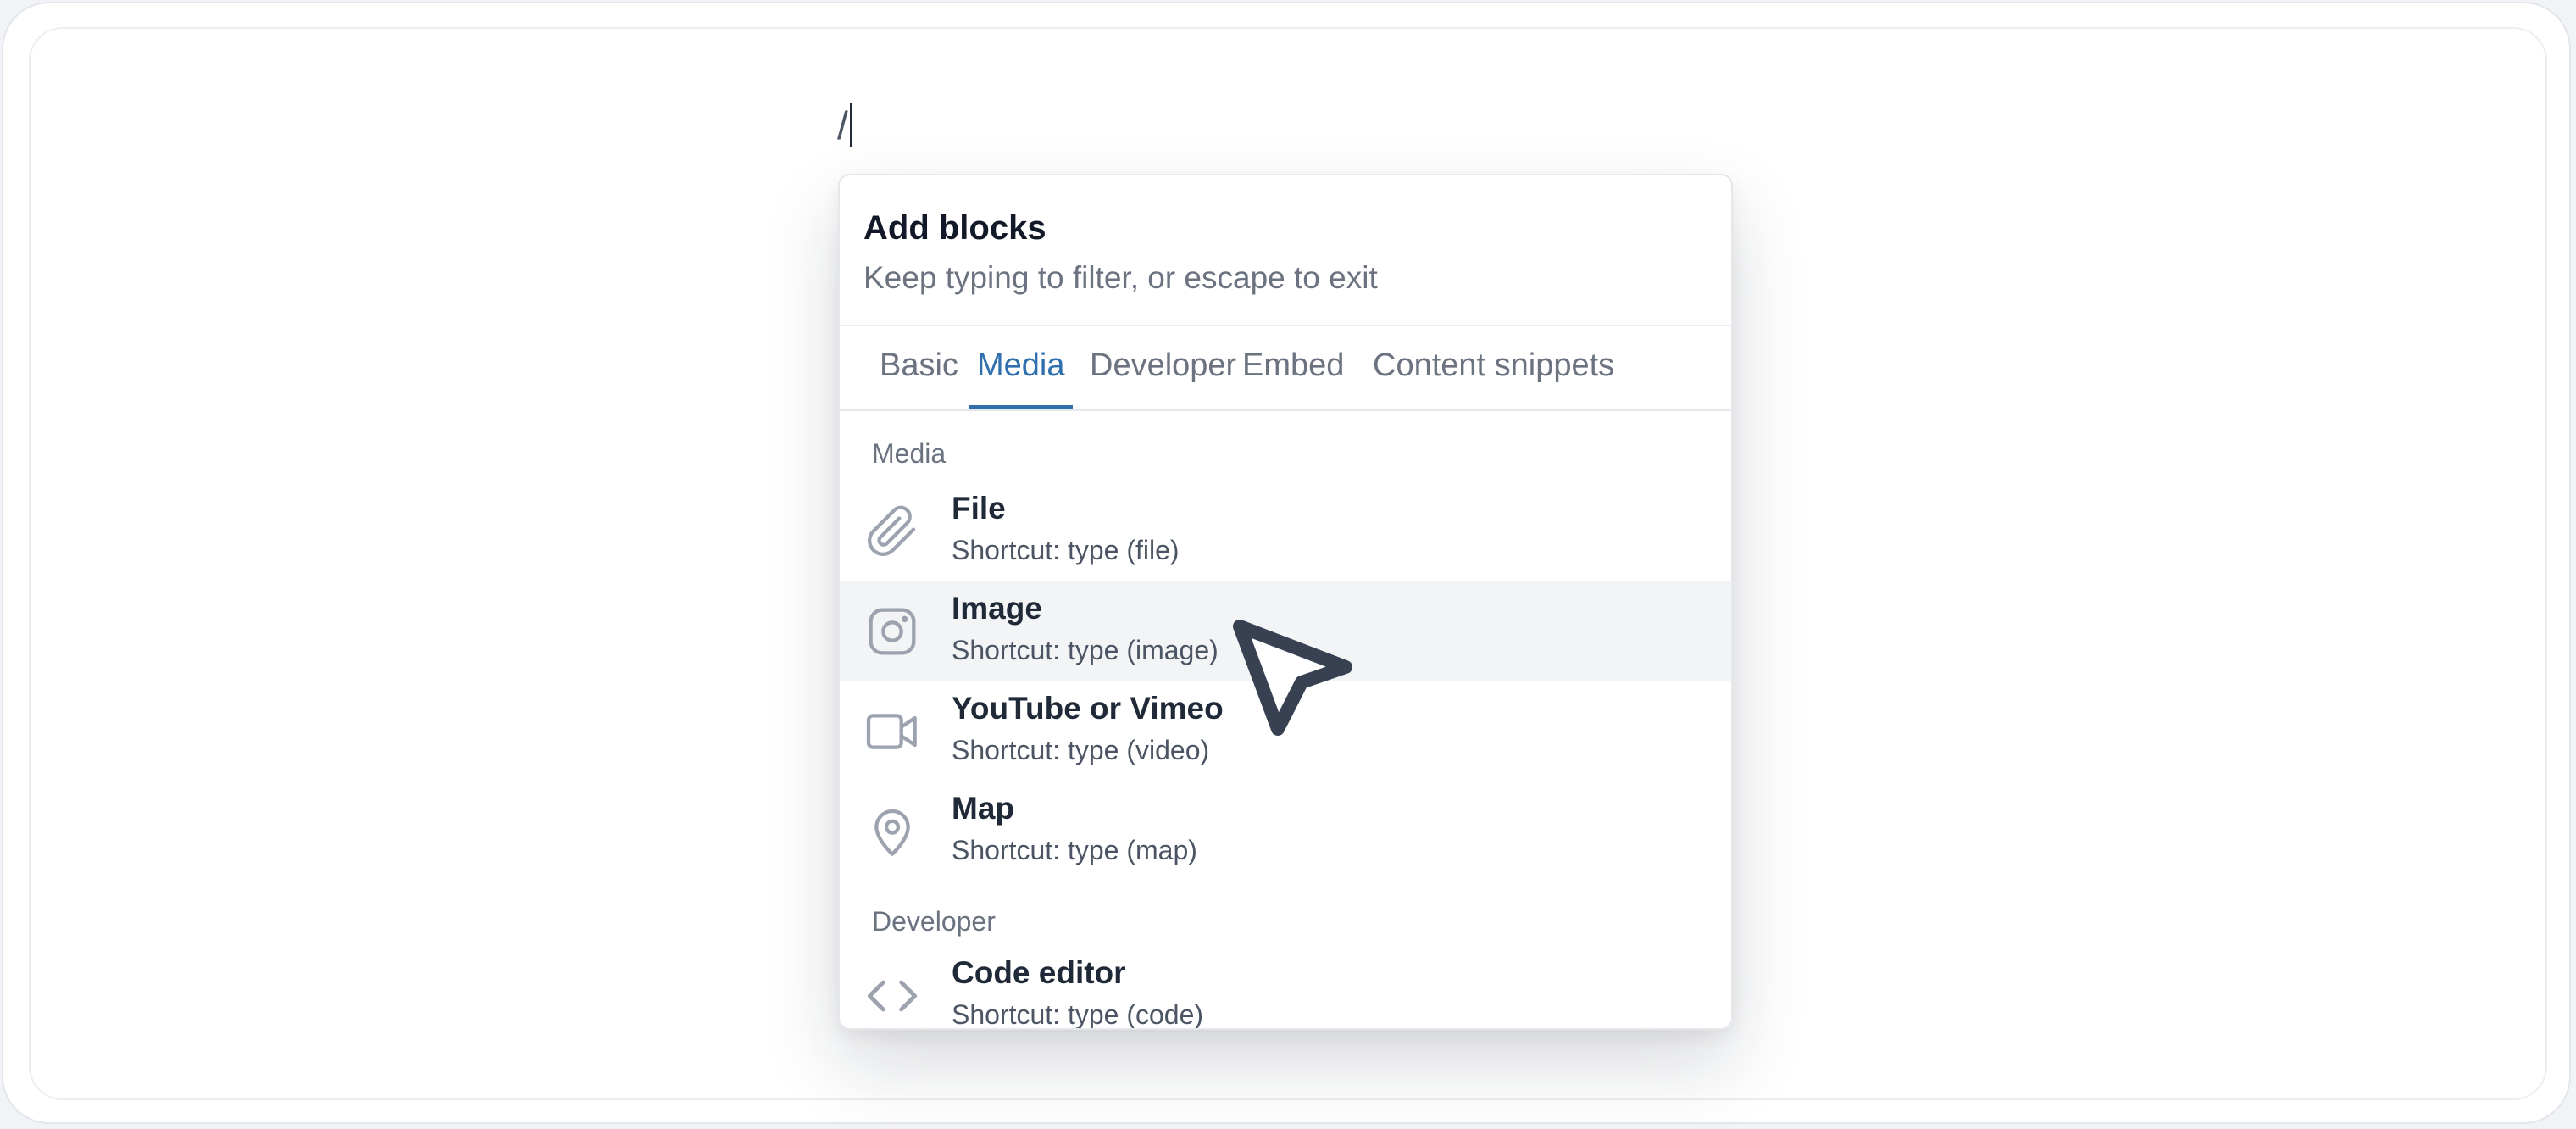 Image resolution: width=2576 pixels, height=1129 pixels. Describe the element at coordinates (919, 367) in the screenshot. I see `tab-basic: Basic` at that location.